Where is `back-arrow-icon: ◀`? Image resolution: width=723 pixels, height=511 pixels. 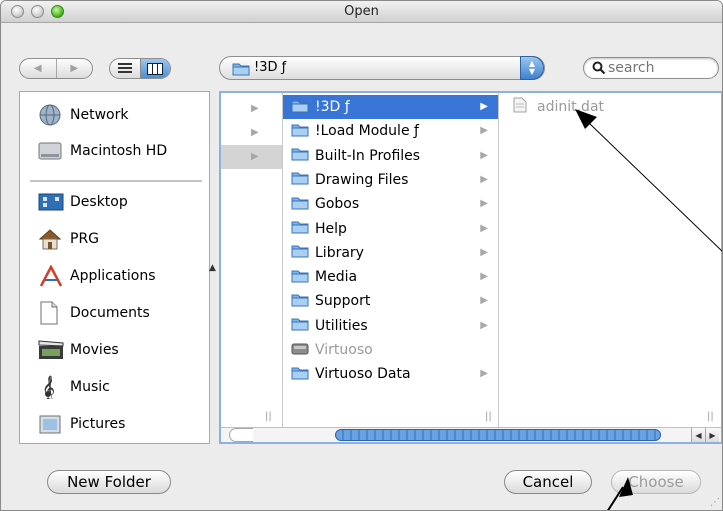
back-arrow-icon: ◀ is located at coordinates (37, 68).